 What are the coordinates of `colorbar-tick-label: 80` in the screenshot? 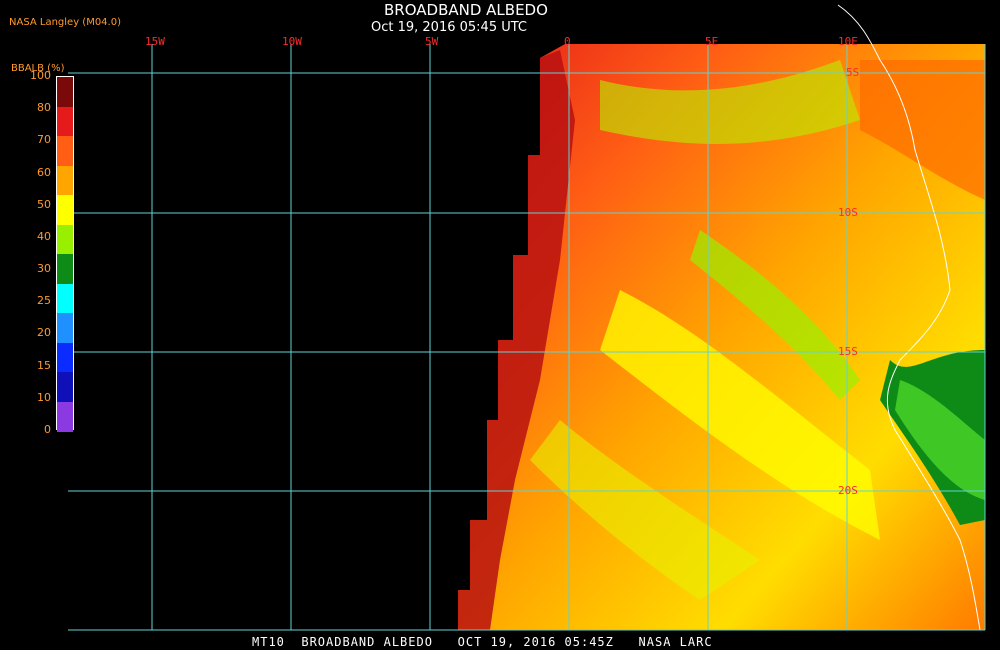 It's located at (44, 108).